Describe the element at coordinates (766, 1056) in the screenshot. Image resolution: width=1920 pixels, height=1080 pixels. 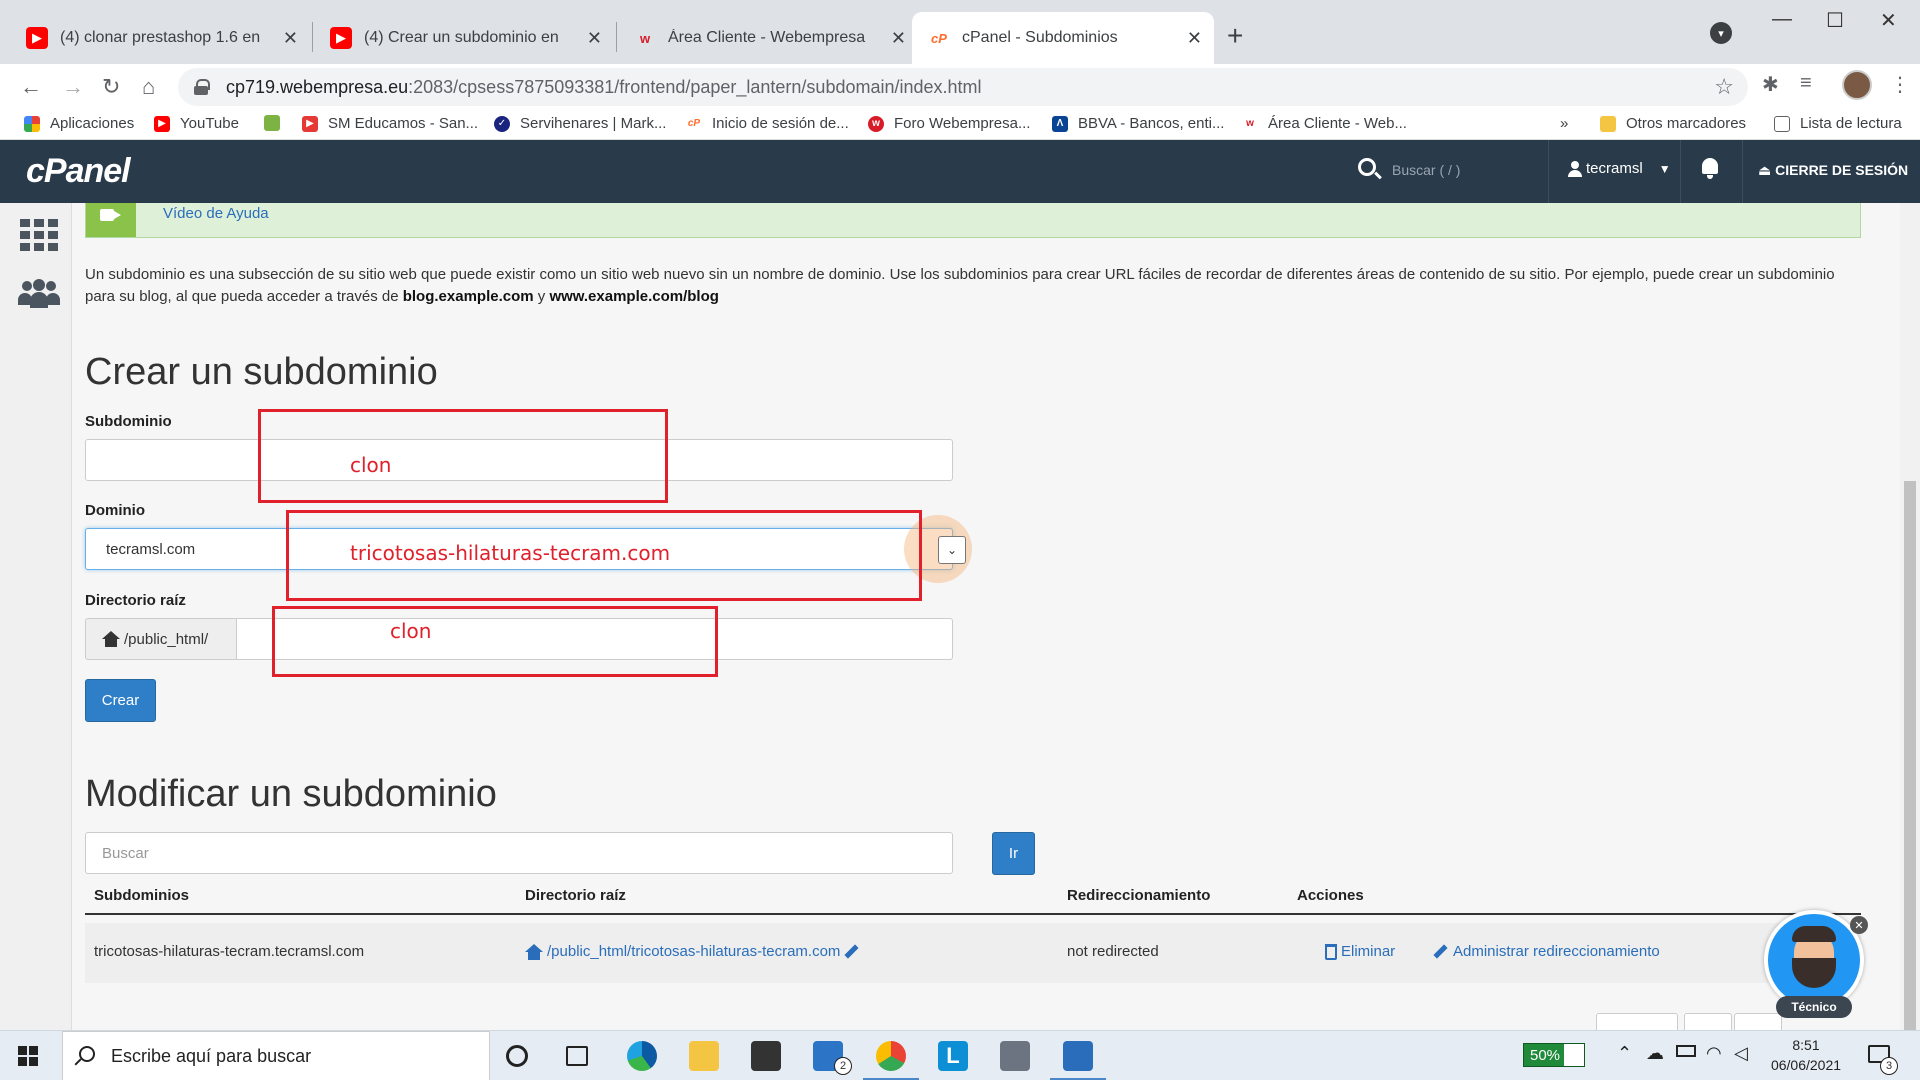
I see `store-icon` at that location.